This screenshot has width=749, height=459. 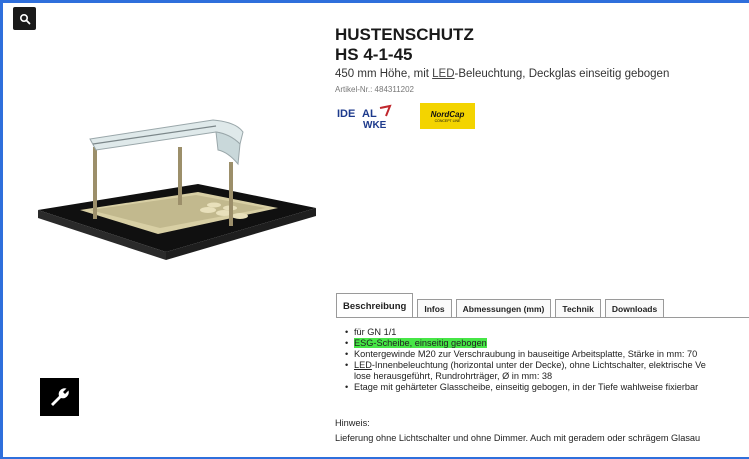 What do you see at coordinates (404, 34) in the screenshot?
I see `product-title: HUSTENSCHUTZ` at bounding box center [404, 34].